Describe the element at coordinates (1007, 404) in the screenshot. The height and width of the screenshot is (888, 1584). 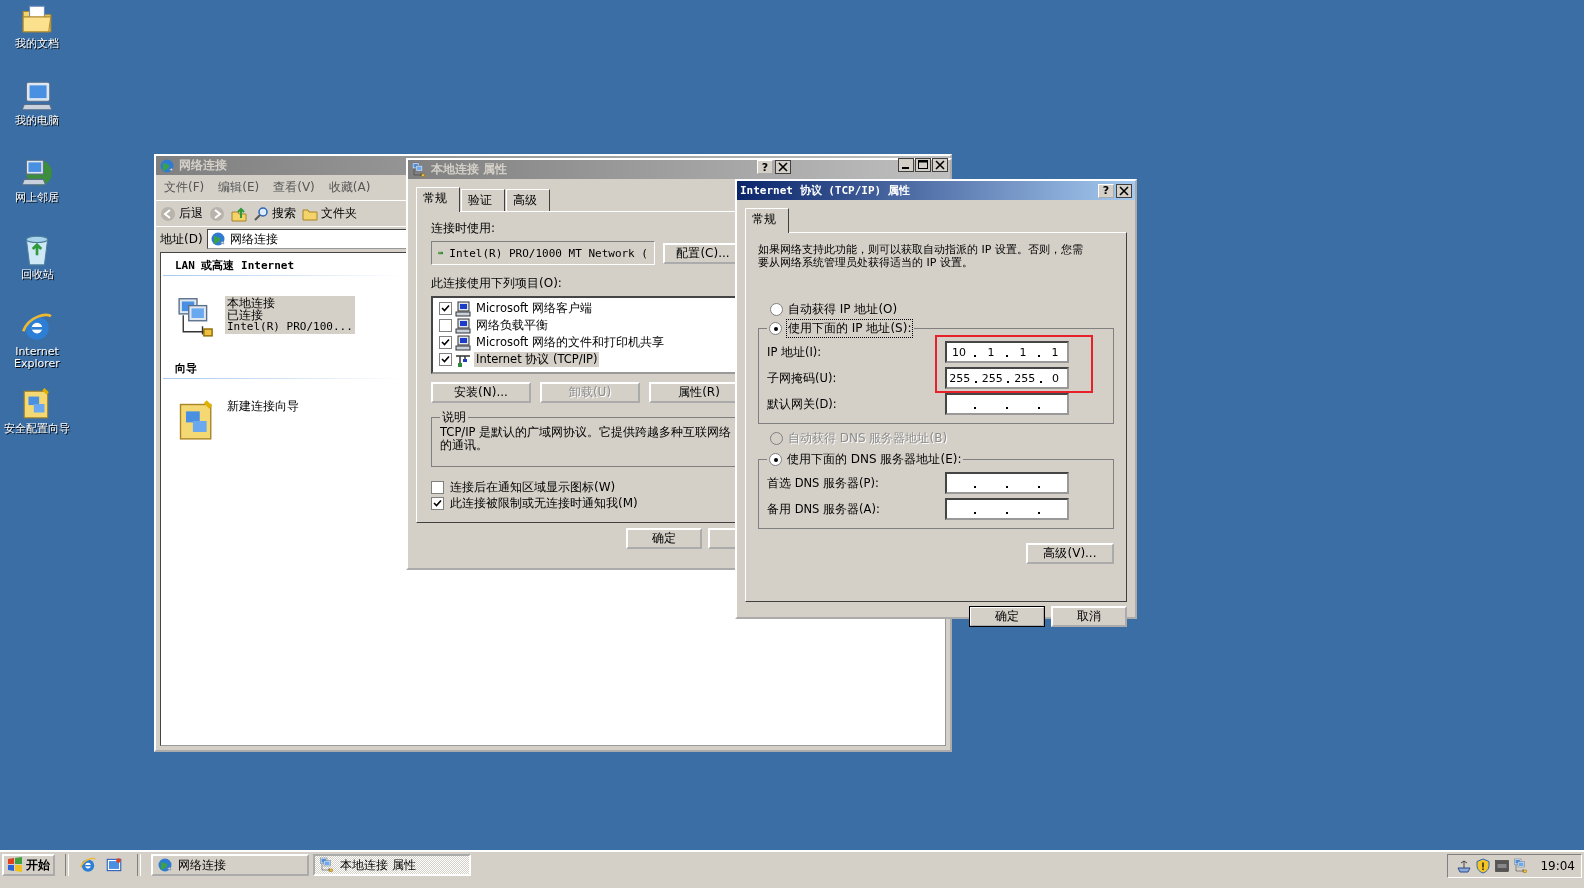
I see `ip-address-field` at that location.